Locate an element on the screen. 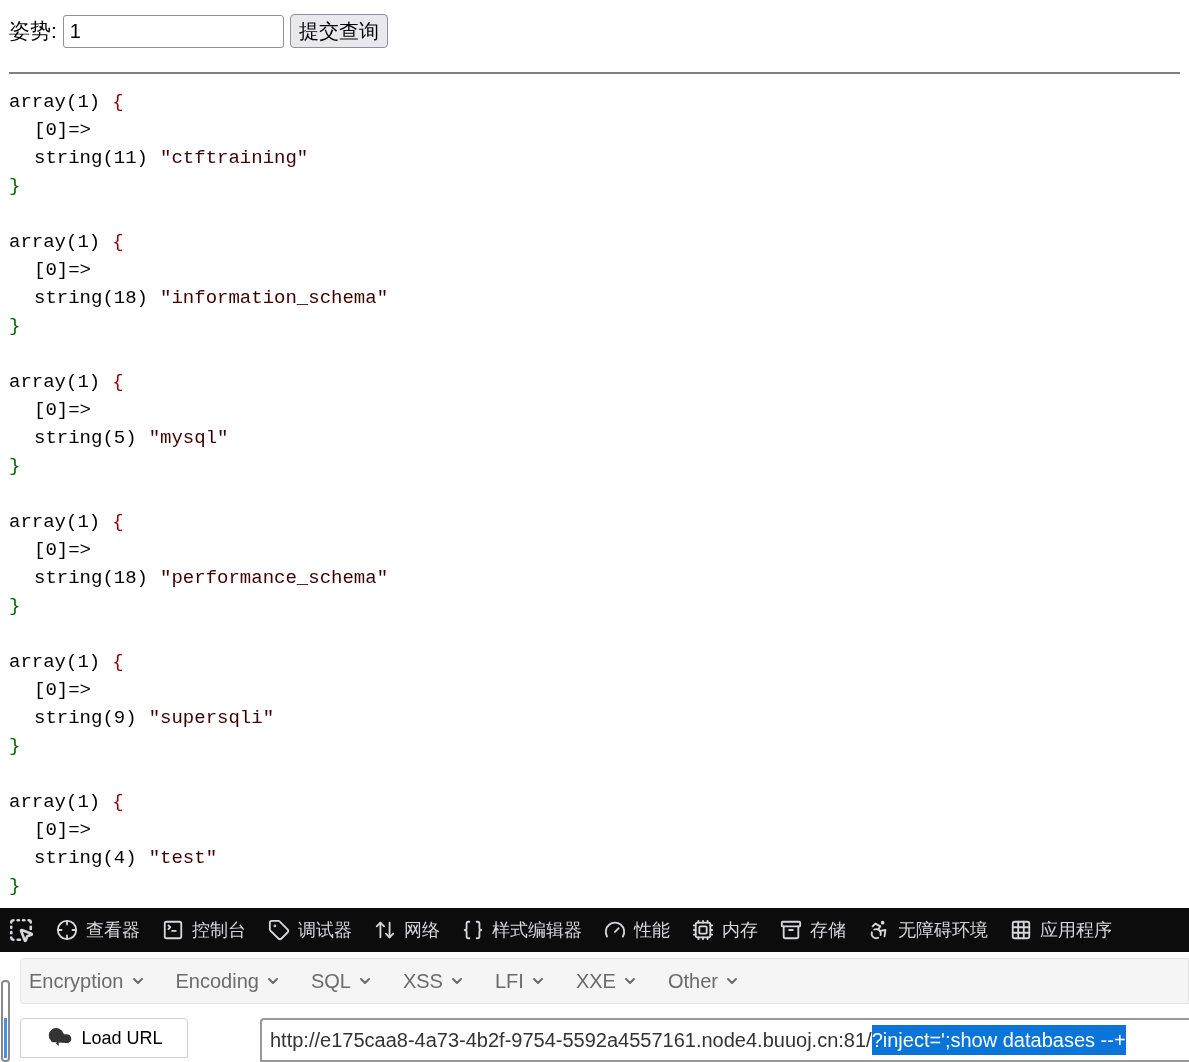  scroll-handle is located at coordinates (5, 1021).